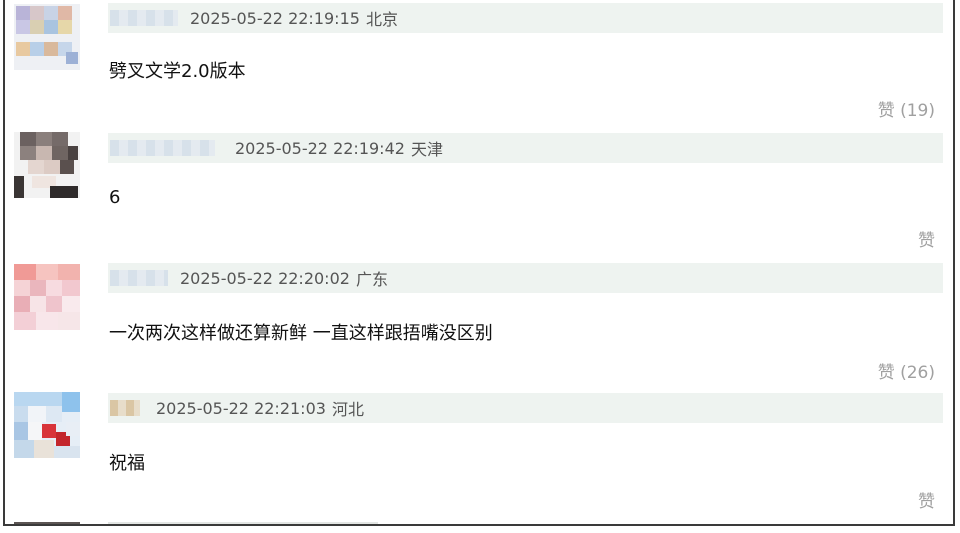  Describe the element at coordinates (115, 197) in the screenshot. I see `comment-text: 6` at that location.